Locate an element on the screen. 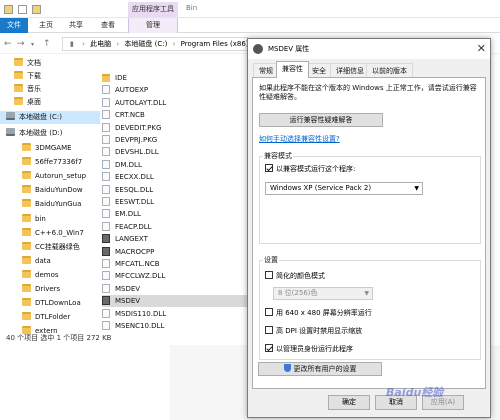 This screenshot has height=420, width=500. breadcrumb-program-files: Program Files (x86) is located at coordinates (214, 44).